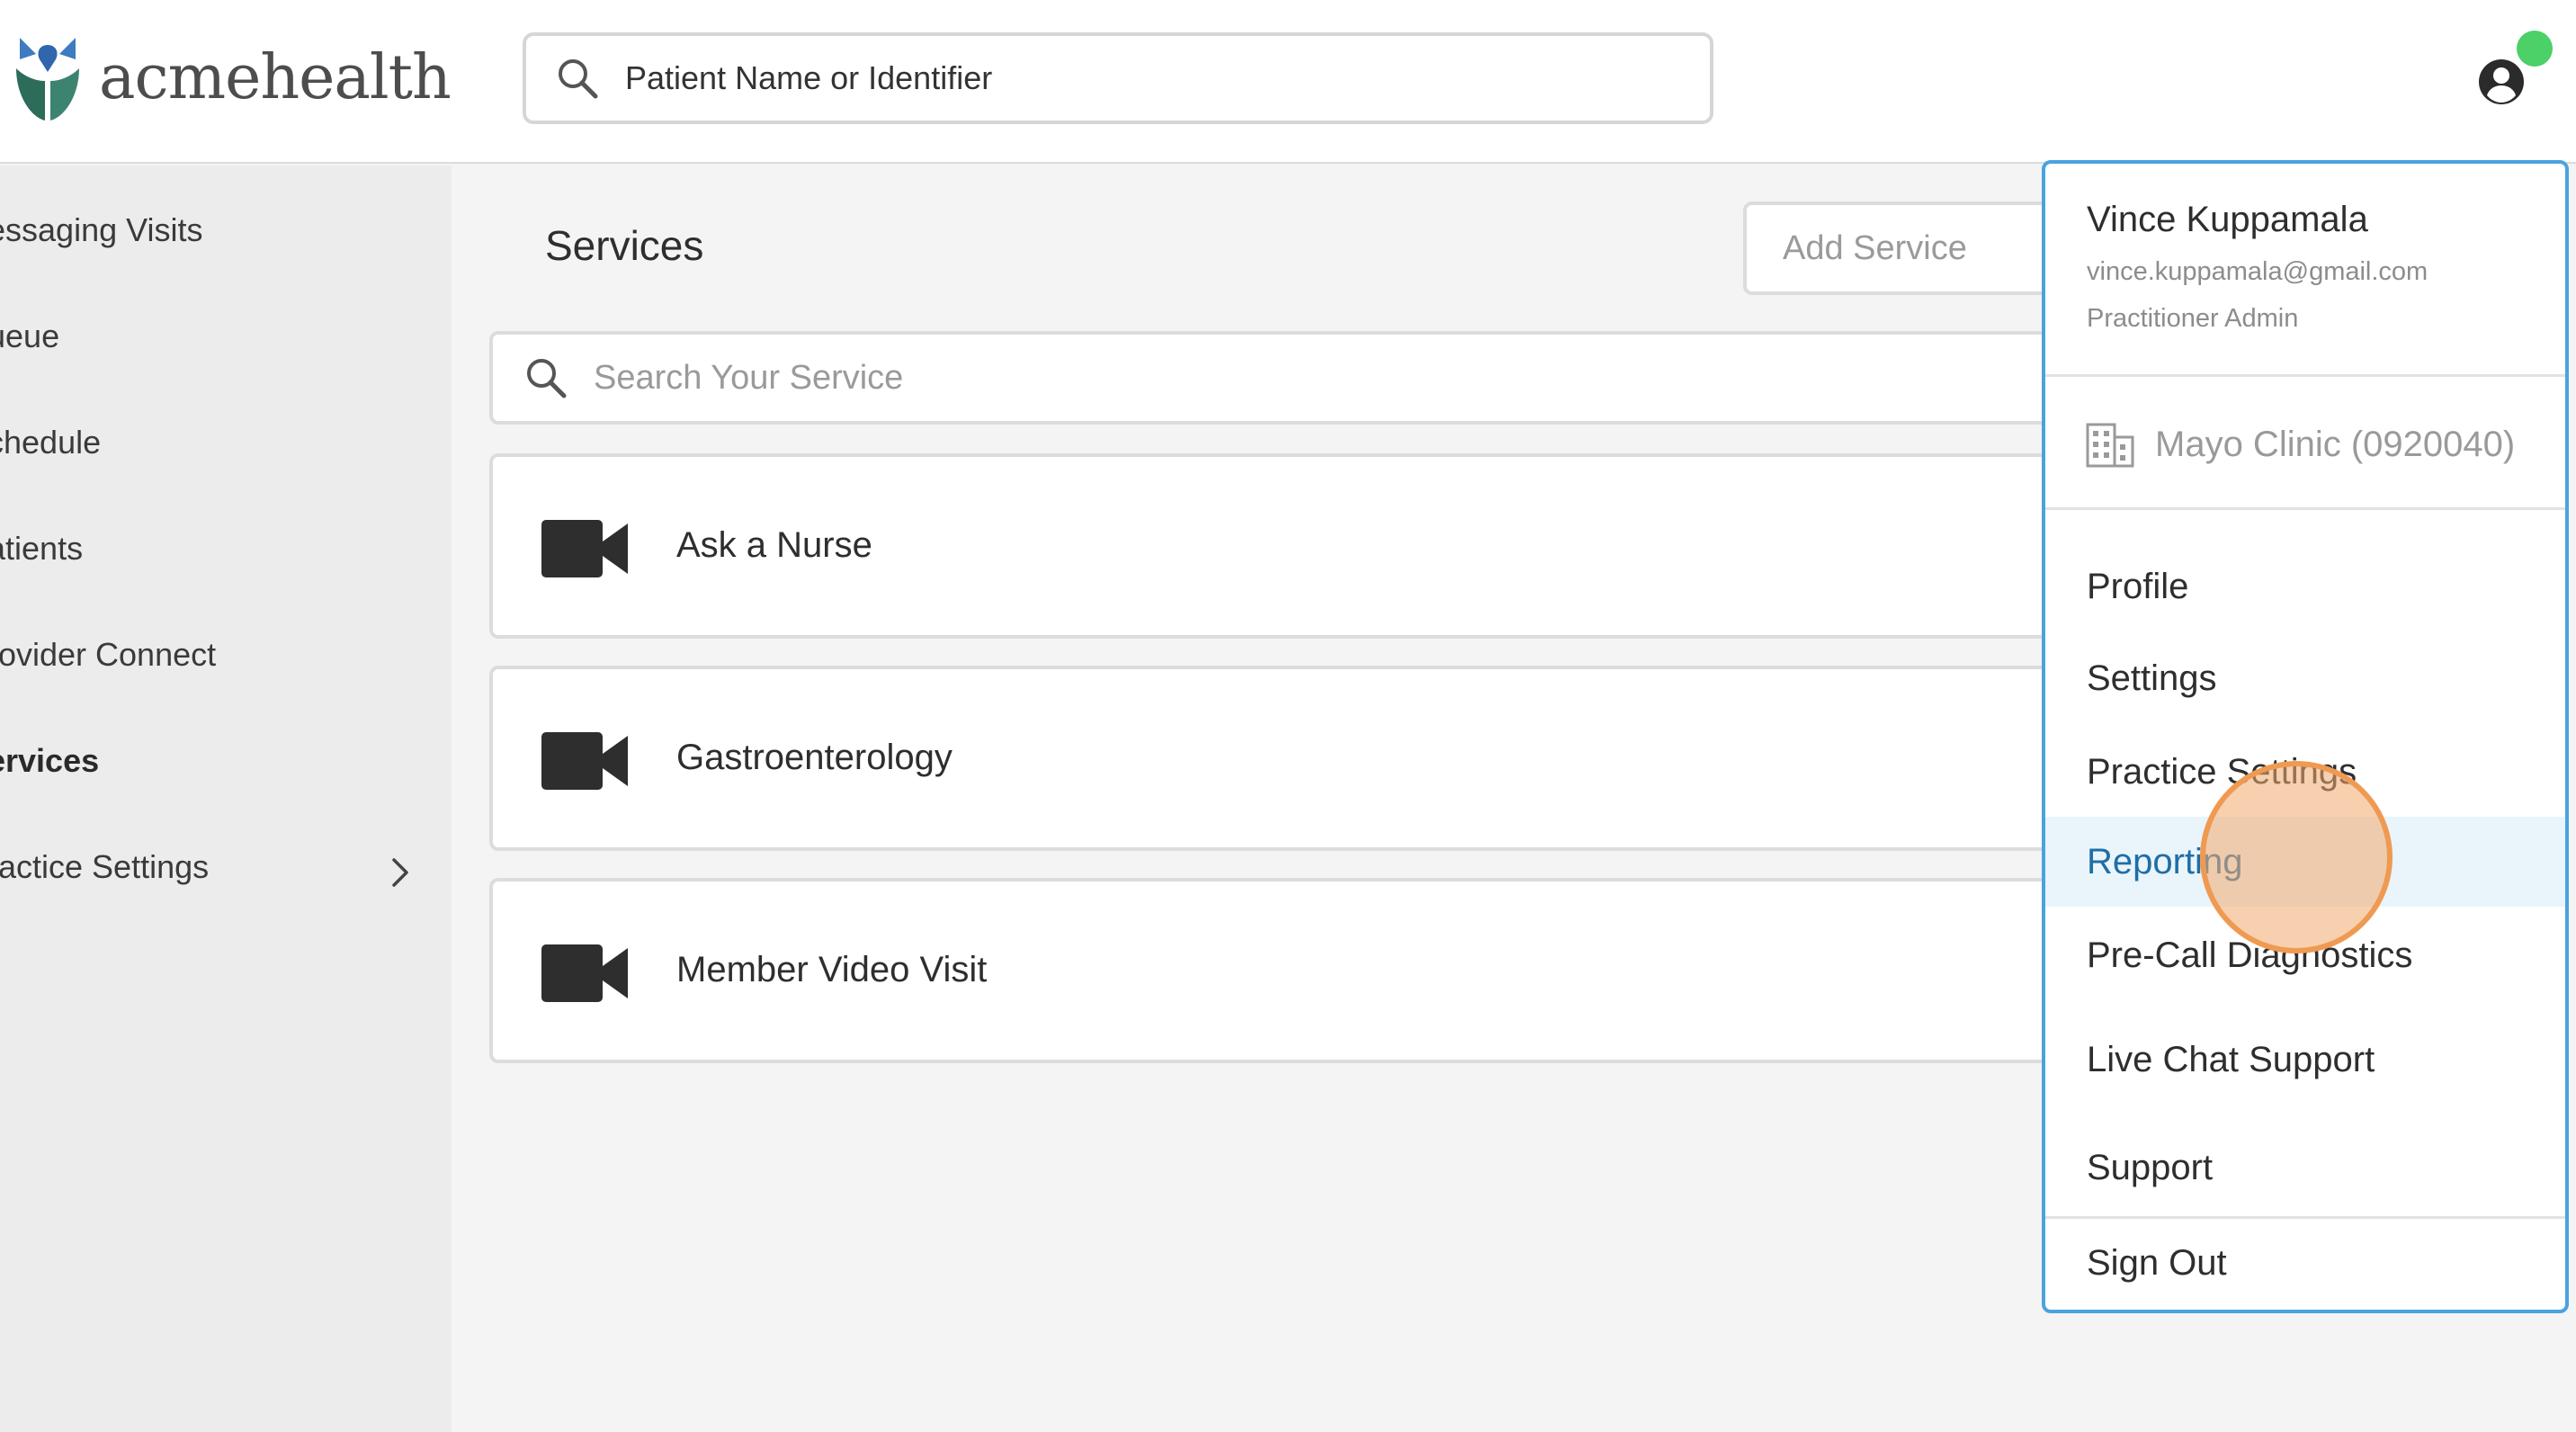 This screenshot has width=2576, height=1432. I want to click on sidebar-item-label: ueue, so click(30, 336).